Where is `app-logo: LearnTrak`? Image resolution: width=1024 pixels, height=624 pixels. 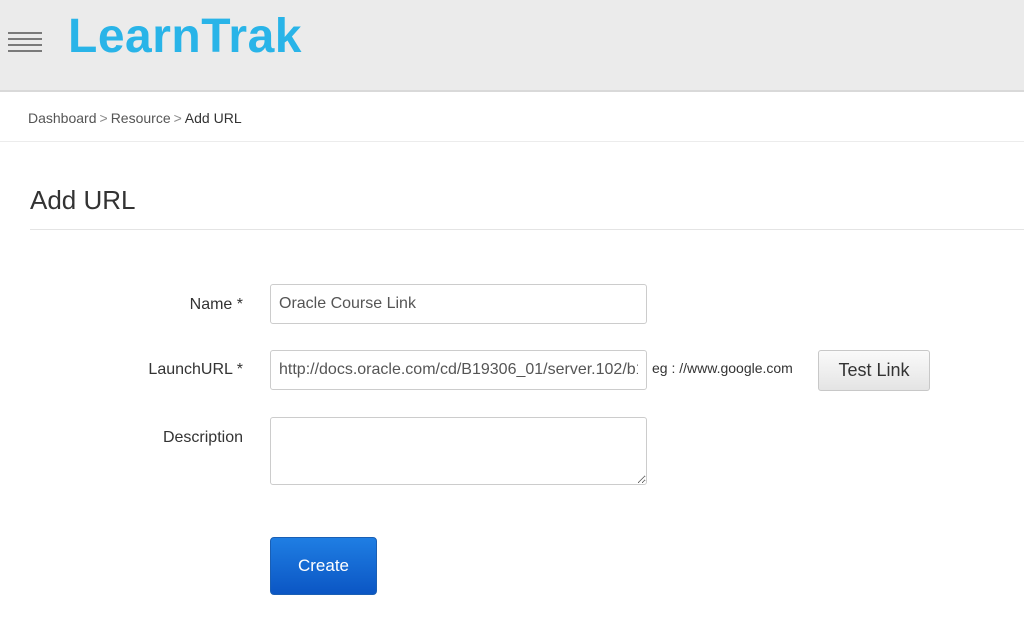 app-logo: LearnTrak is located at coordinates (185, 37).